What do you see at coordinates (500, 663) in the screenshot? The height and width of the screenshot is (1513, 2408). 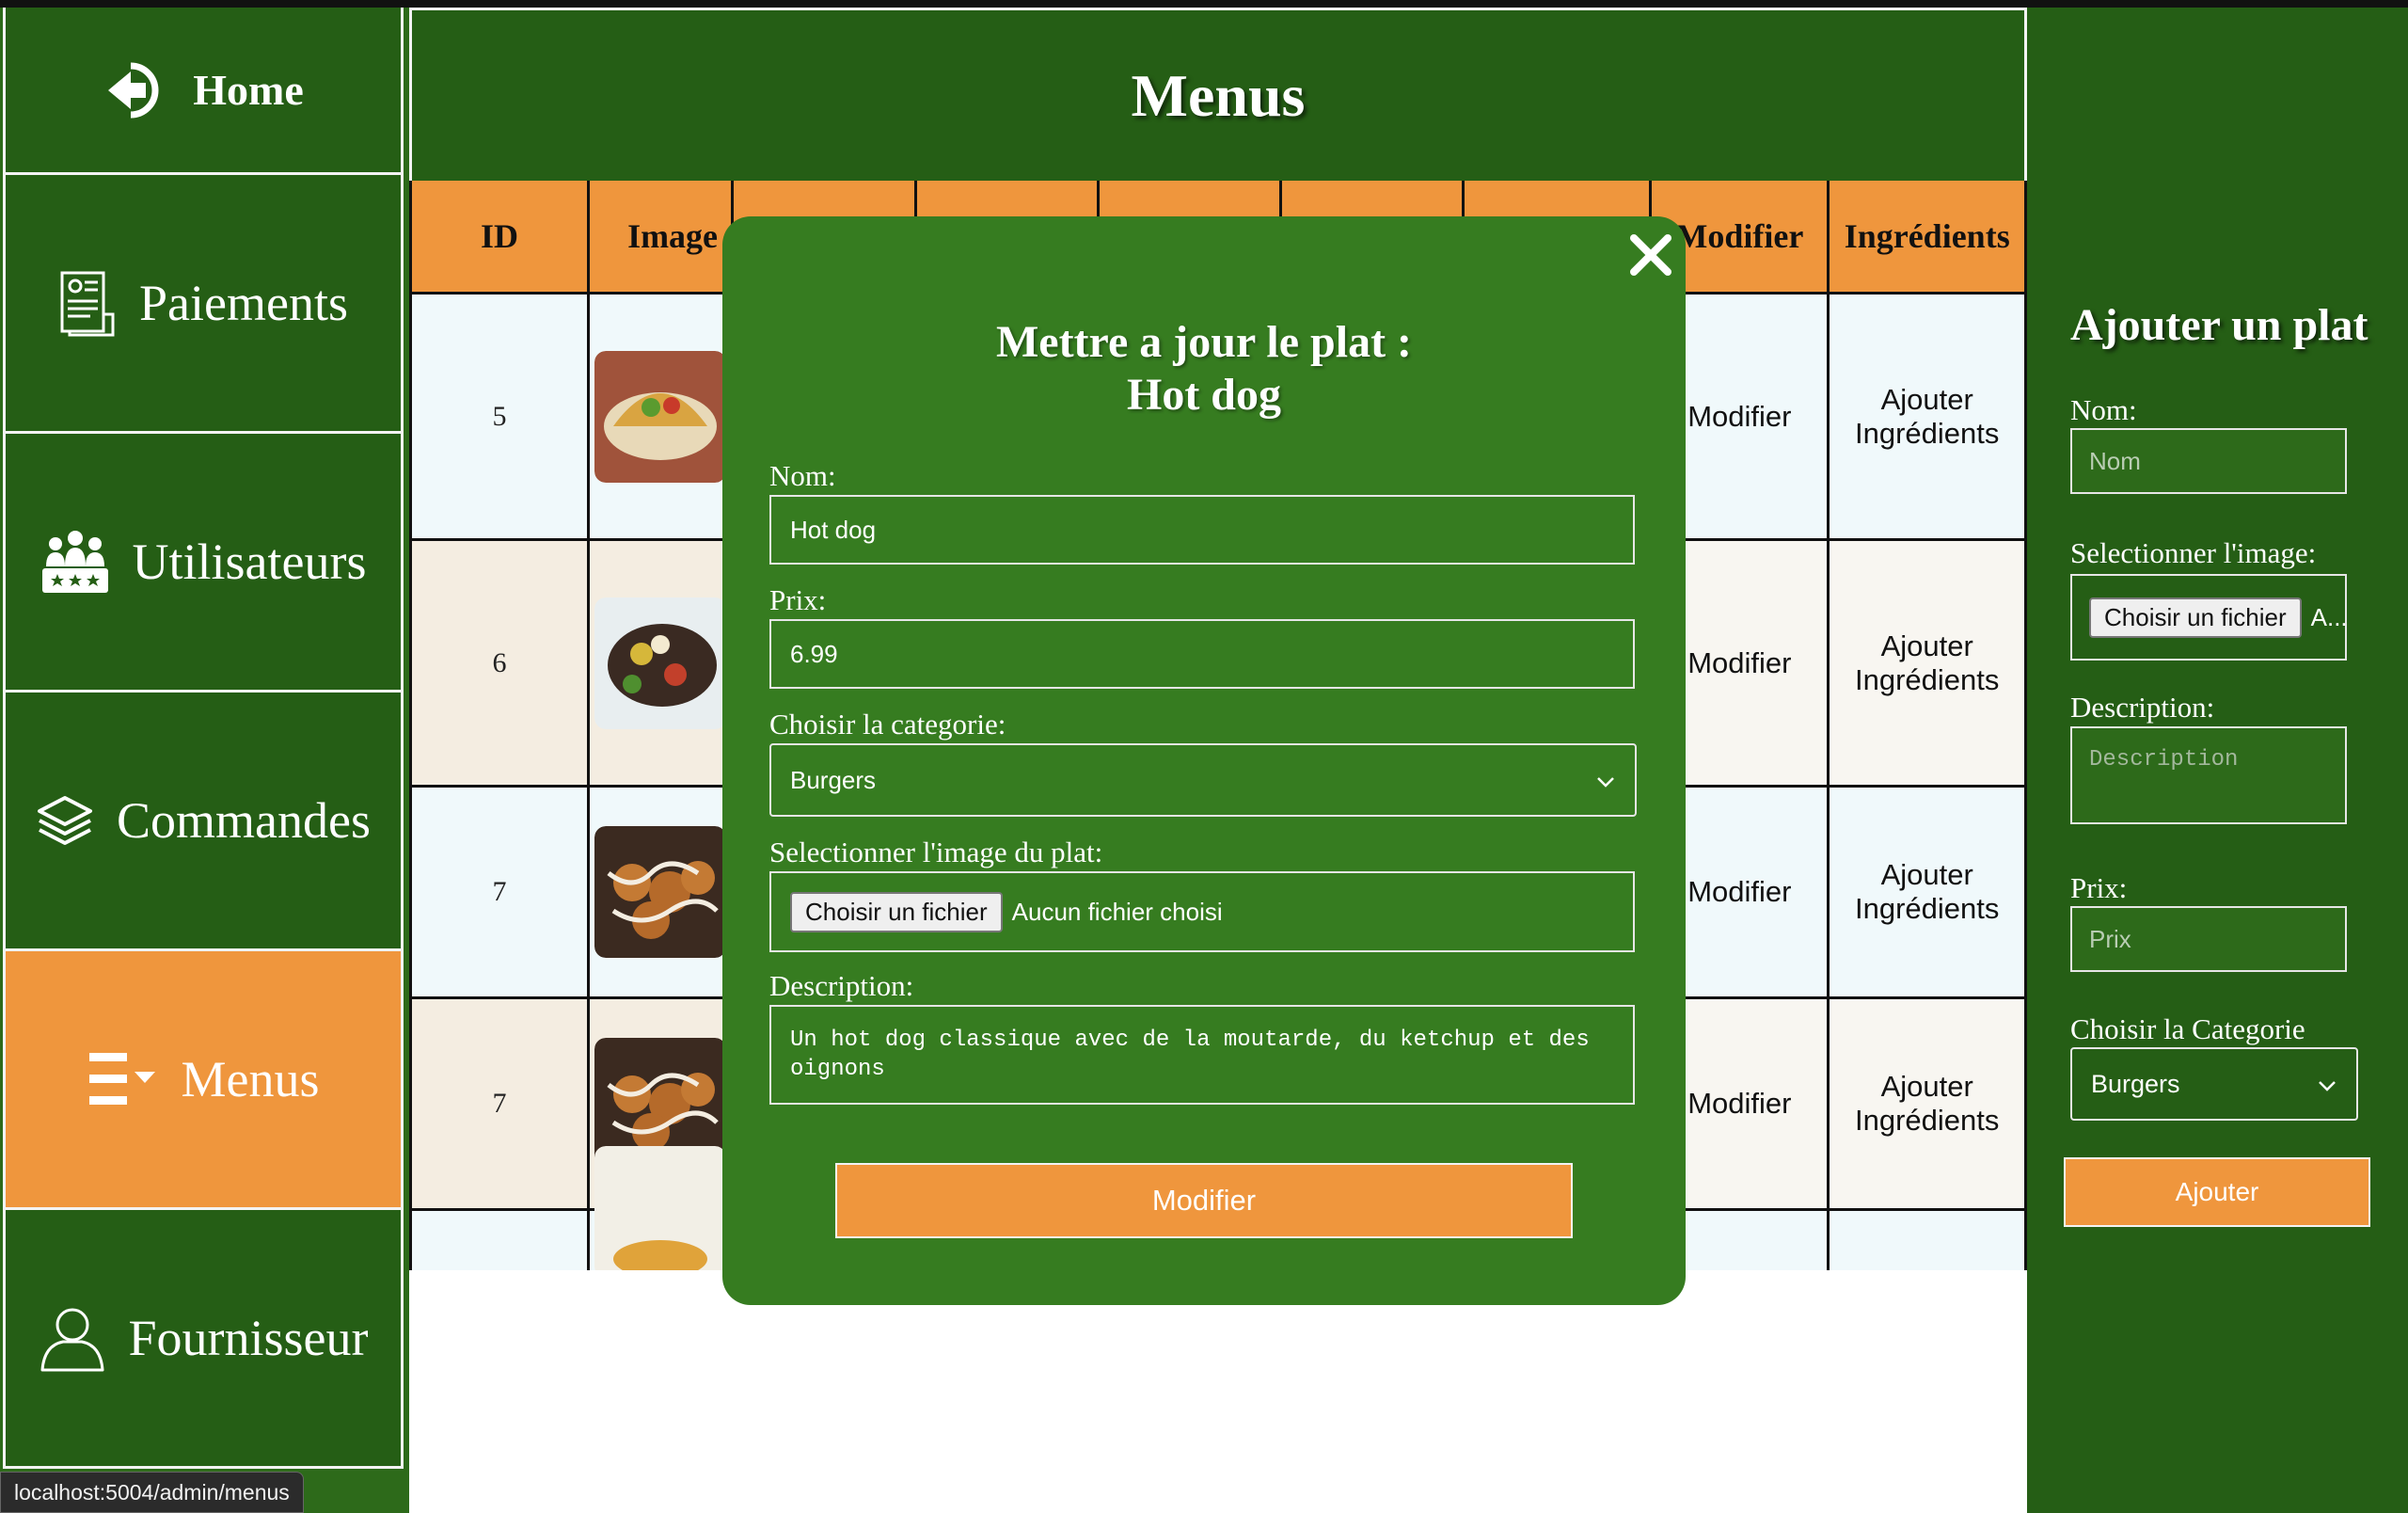 I see `cell-id: 6` at bounding box center [500, 663].